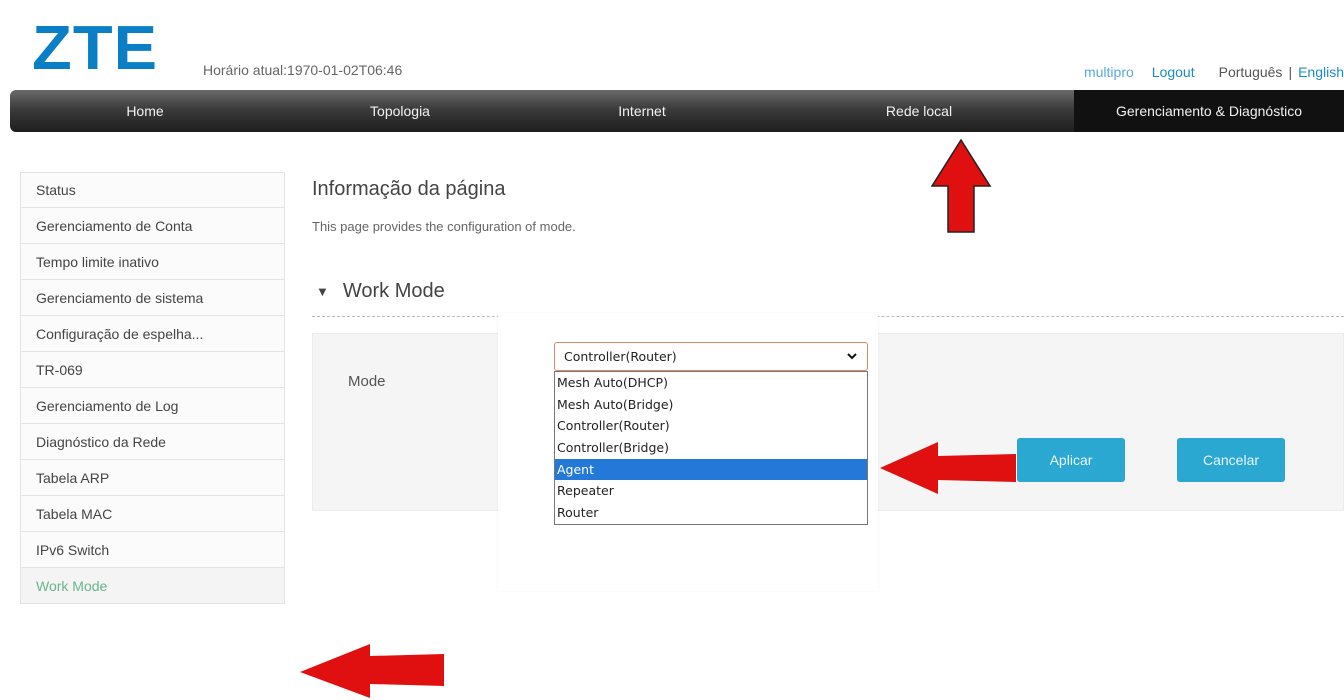 The height and width of the screenshot is (700, 1344). Describe the element at coordinates (620, 356) in the screenshot. I see `mode-select-value: Controller(Router)` at that location.